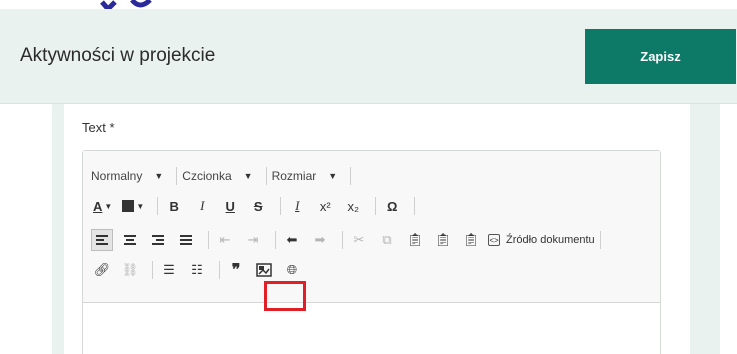 Image resolution: width=737 pixels, height=354 pixels. I want to click on save-button: Zapisz, so click(660, 56).